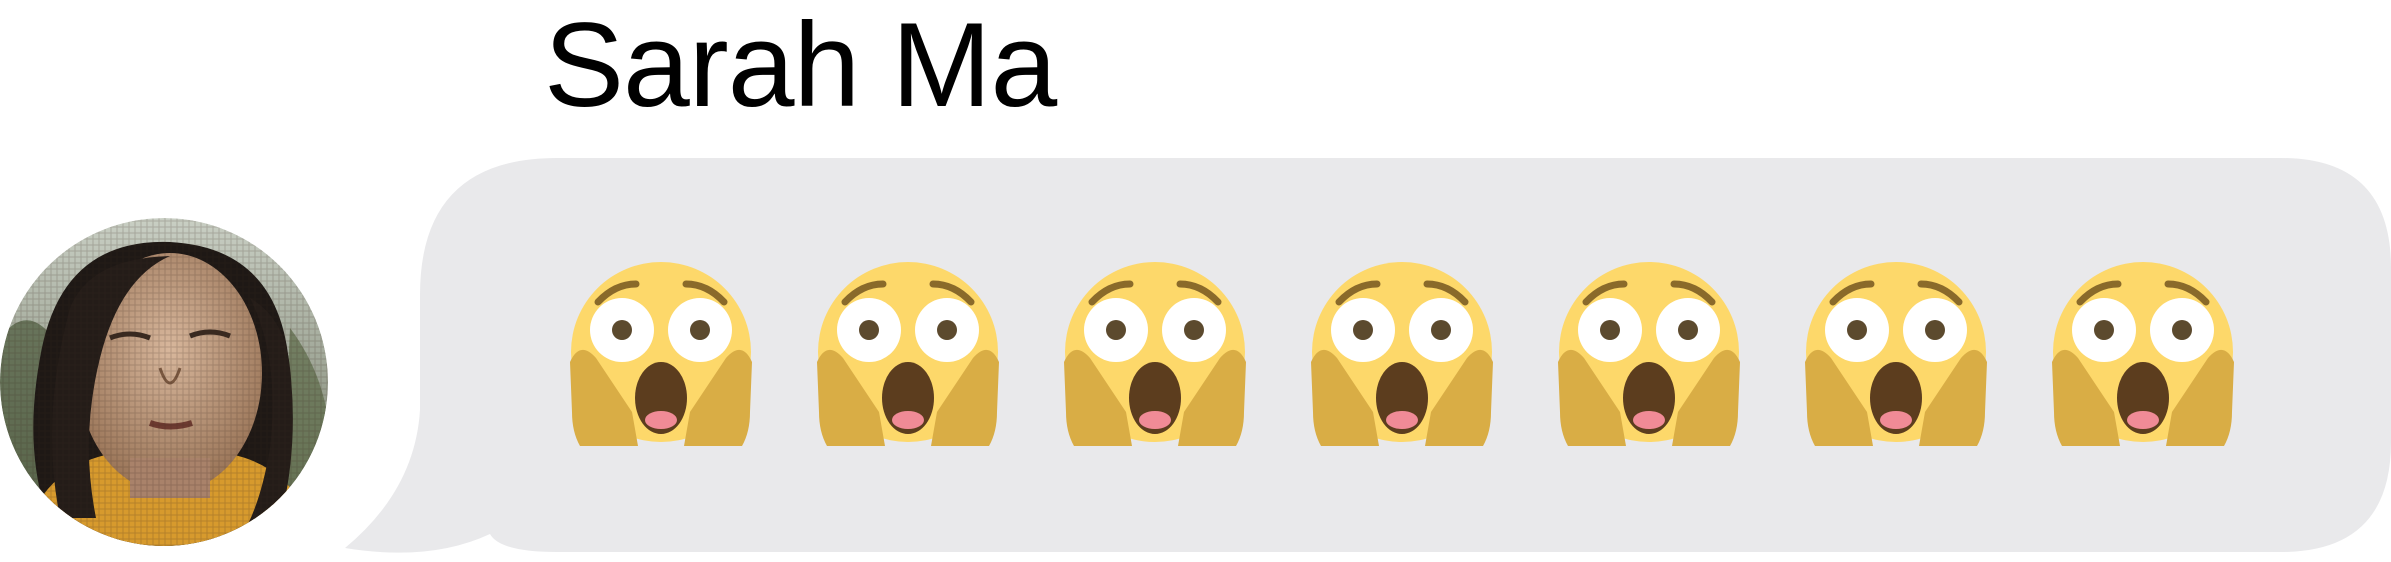 This screenshot has height=562, width=2391. Describe the element at coordinates (800, 66) in the screenshot. I see `sender-name: Sarah Ma` at that location.